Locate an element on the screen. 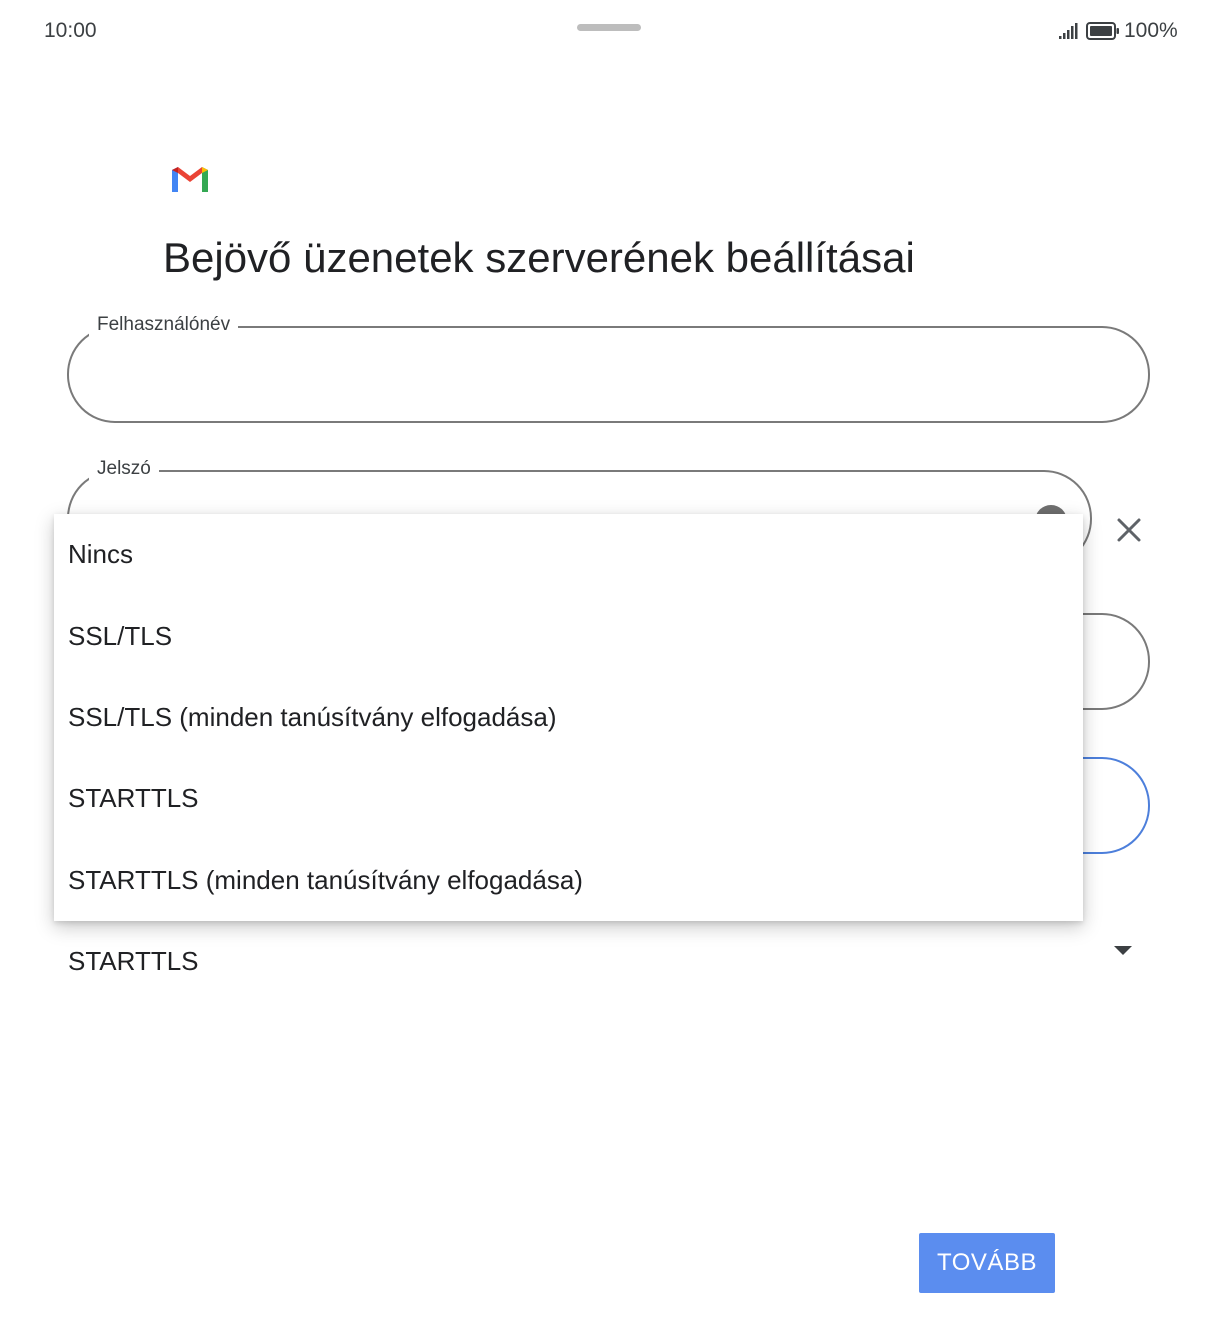 This screenshot has height=1324, width=1218. menu-option-starttls: STARTTLS is located at coordinates (568, 798).